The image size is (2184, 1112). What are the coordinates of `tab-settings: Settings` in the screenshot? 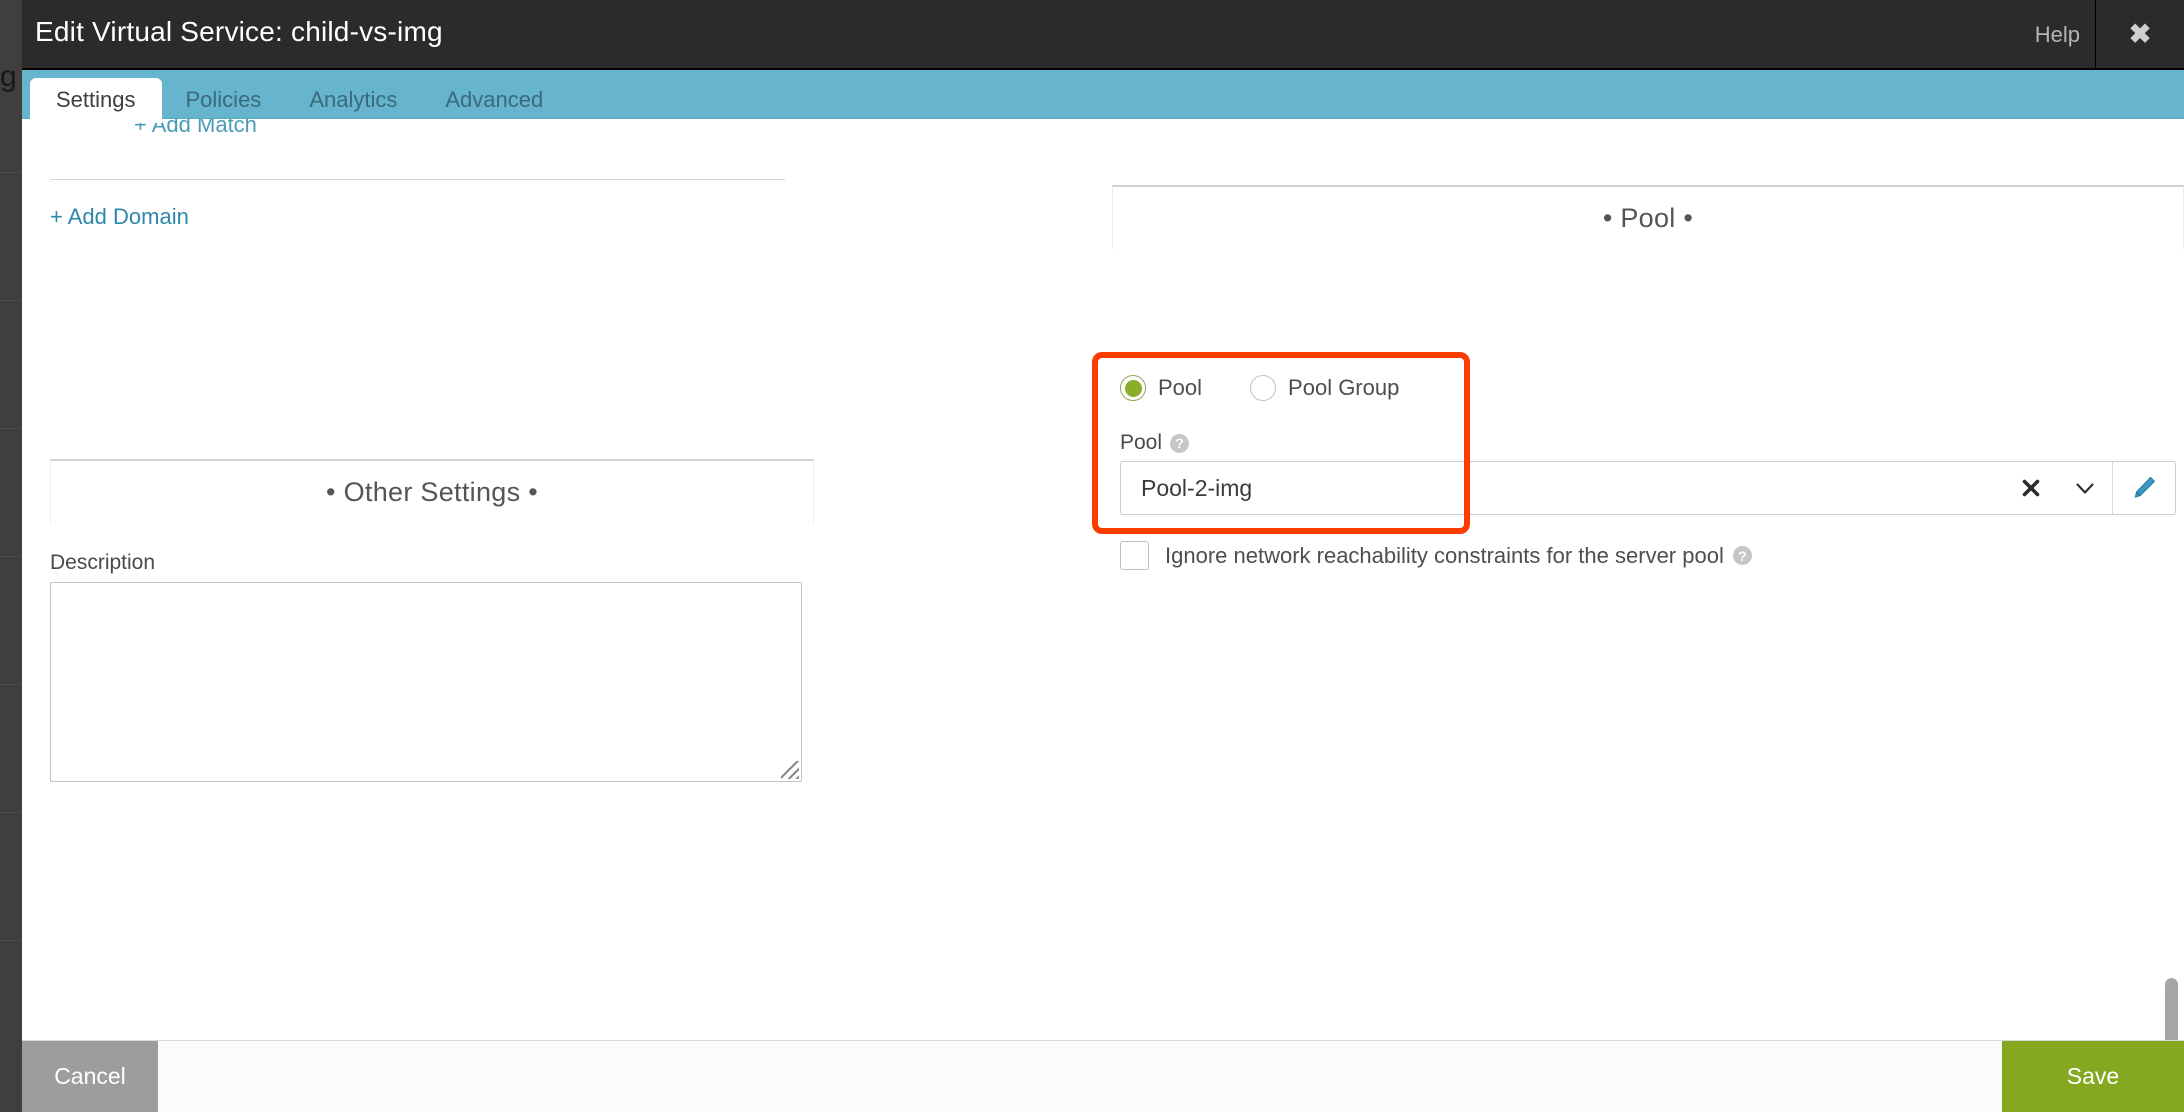 It's located at (96, 101).